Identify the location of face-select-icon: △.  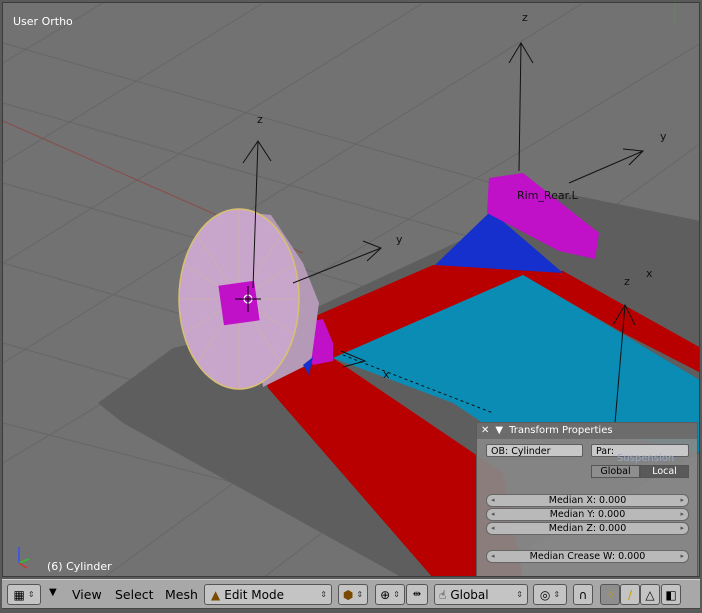
(650, 594).